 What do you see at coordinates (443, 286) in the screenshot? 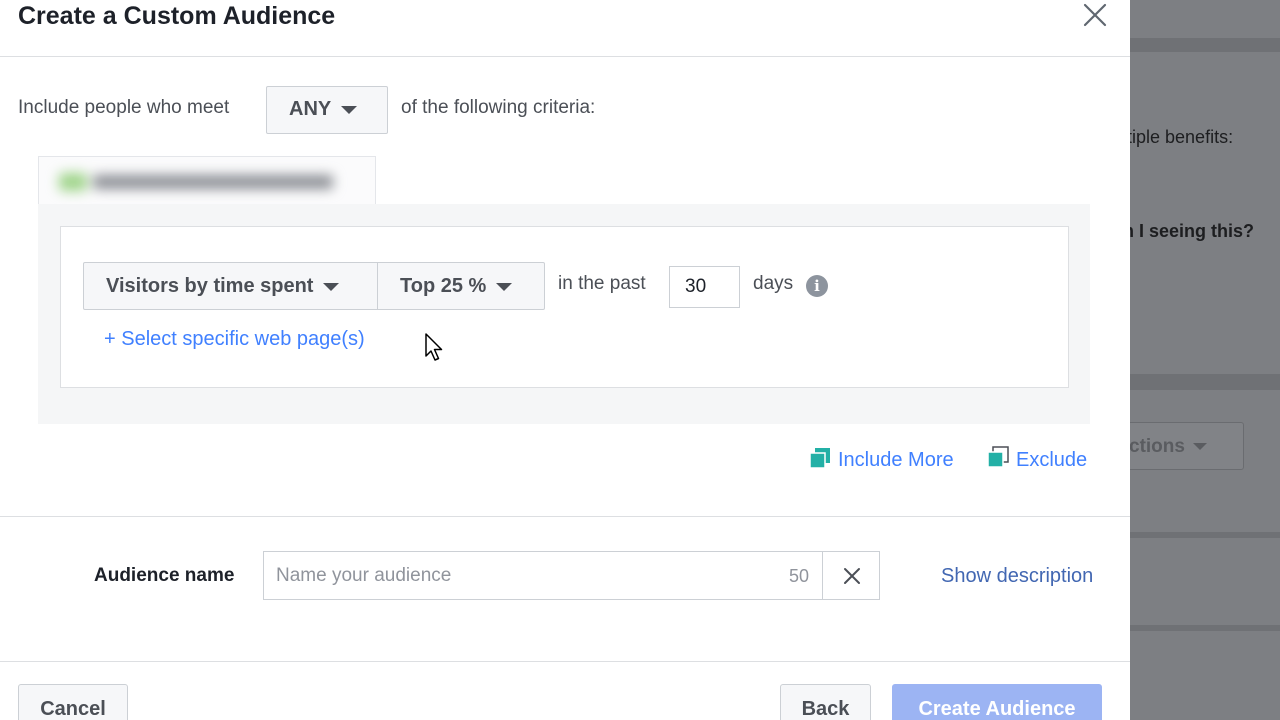
I see `percentile-value: Top 25 %` at bounding box center [443, 286].